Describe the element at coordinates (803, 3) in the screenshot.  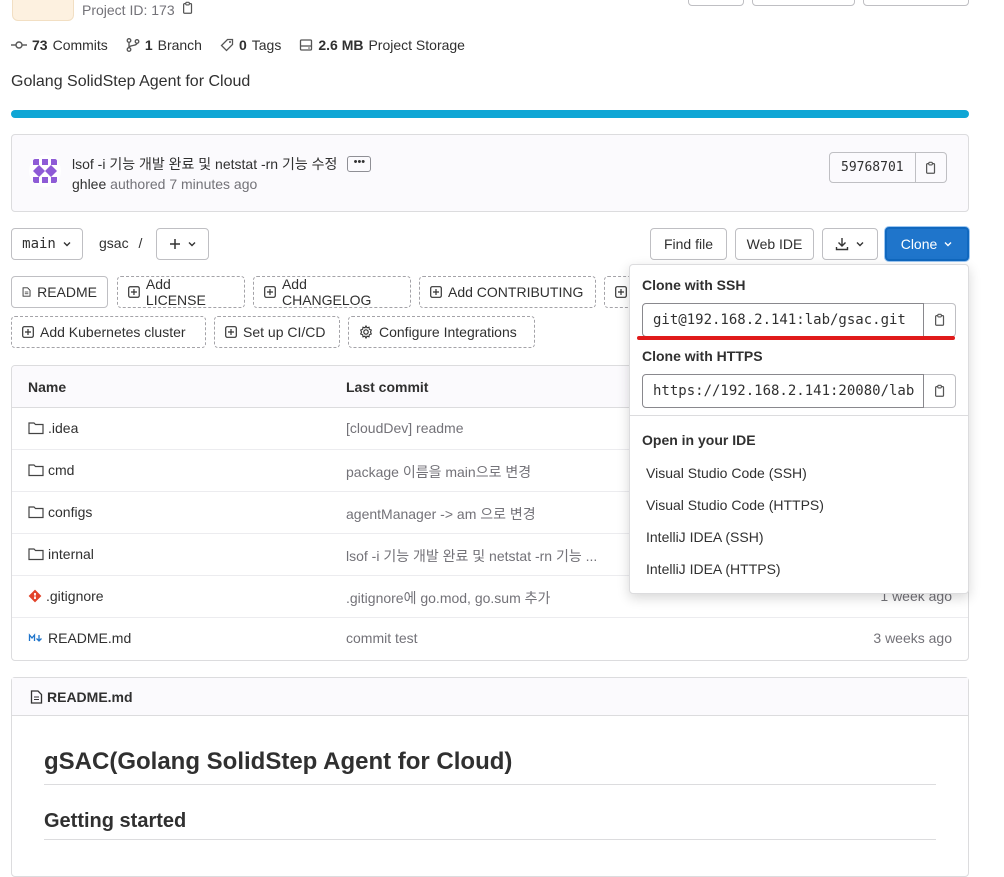
I see `star-button` at that location.